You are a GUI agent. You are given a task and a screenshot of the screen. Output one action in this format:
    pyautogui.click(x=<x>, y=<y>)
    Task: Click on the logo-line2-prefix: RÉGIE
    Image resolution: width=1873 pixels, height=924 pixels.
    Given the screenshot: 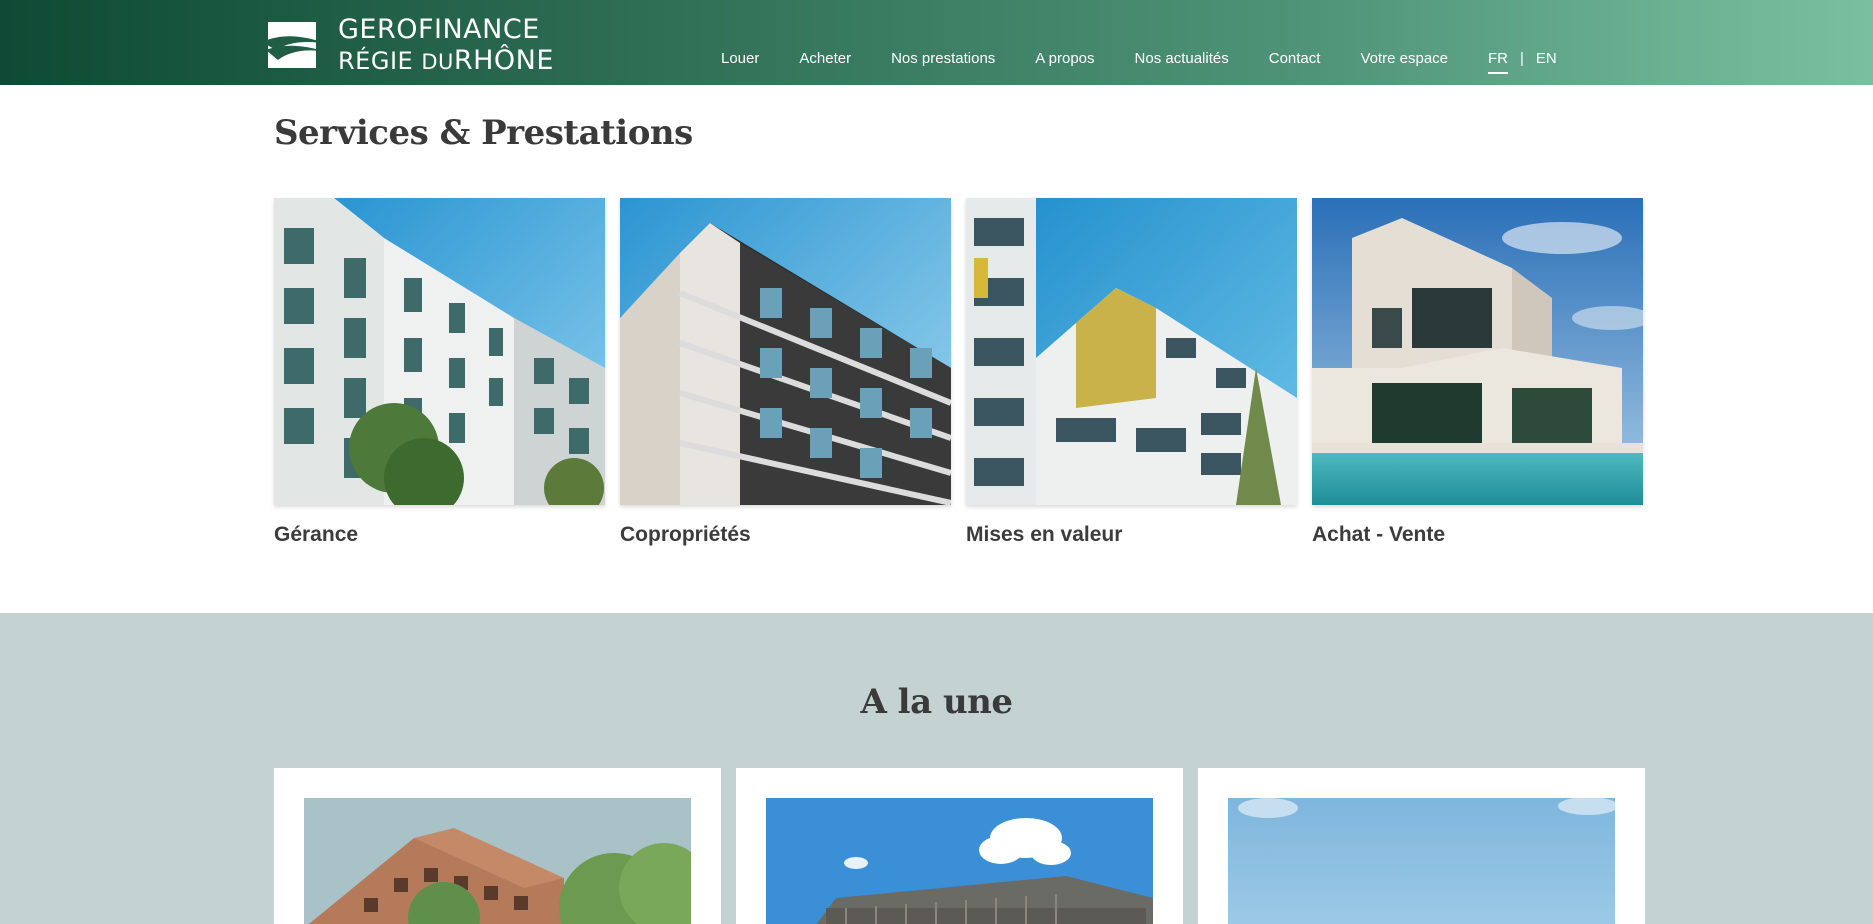 What is the action you would take?
    pyautogui.click(x=380, y=61)
    